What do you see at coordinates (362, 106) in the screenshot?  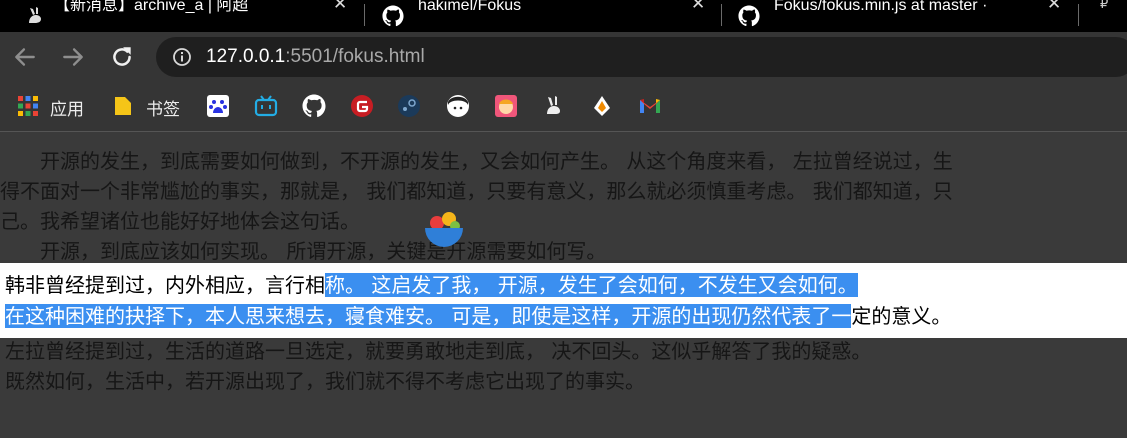 I see `gitee-icon` at bounding box center [362, 106].